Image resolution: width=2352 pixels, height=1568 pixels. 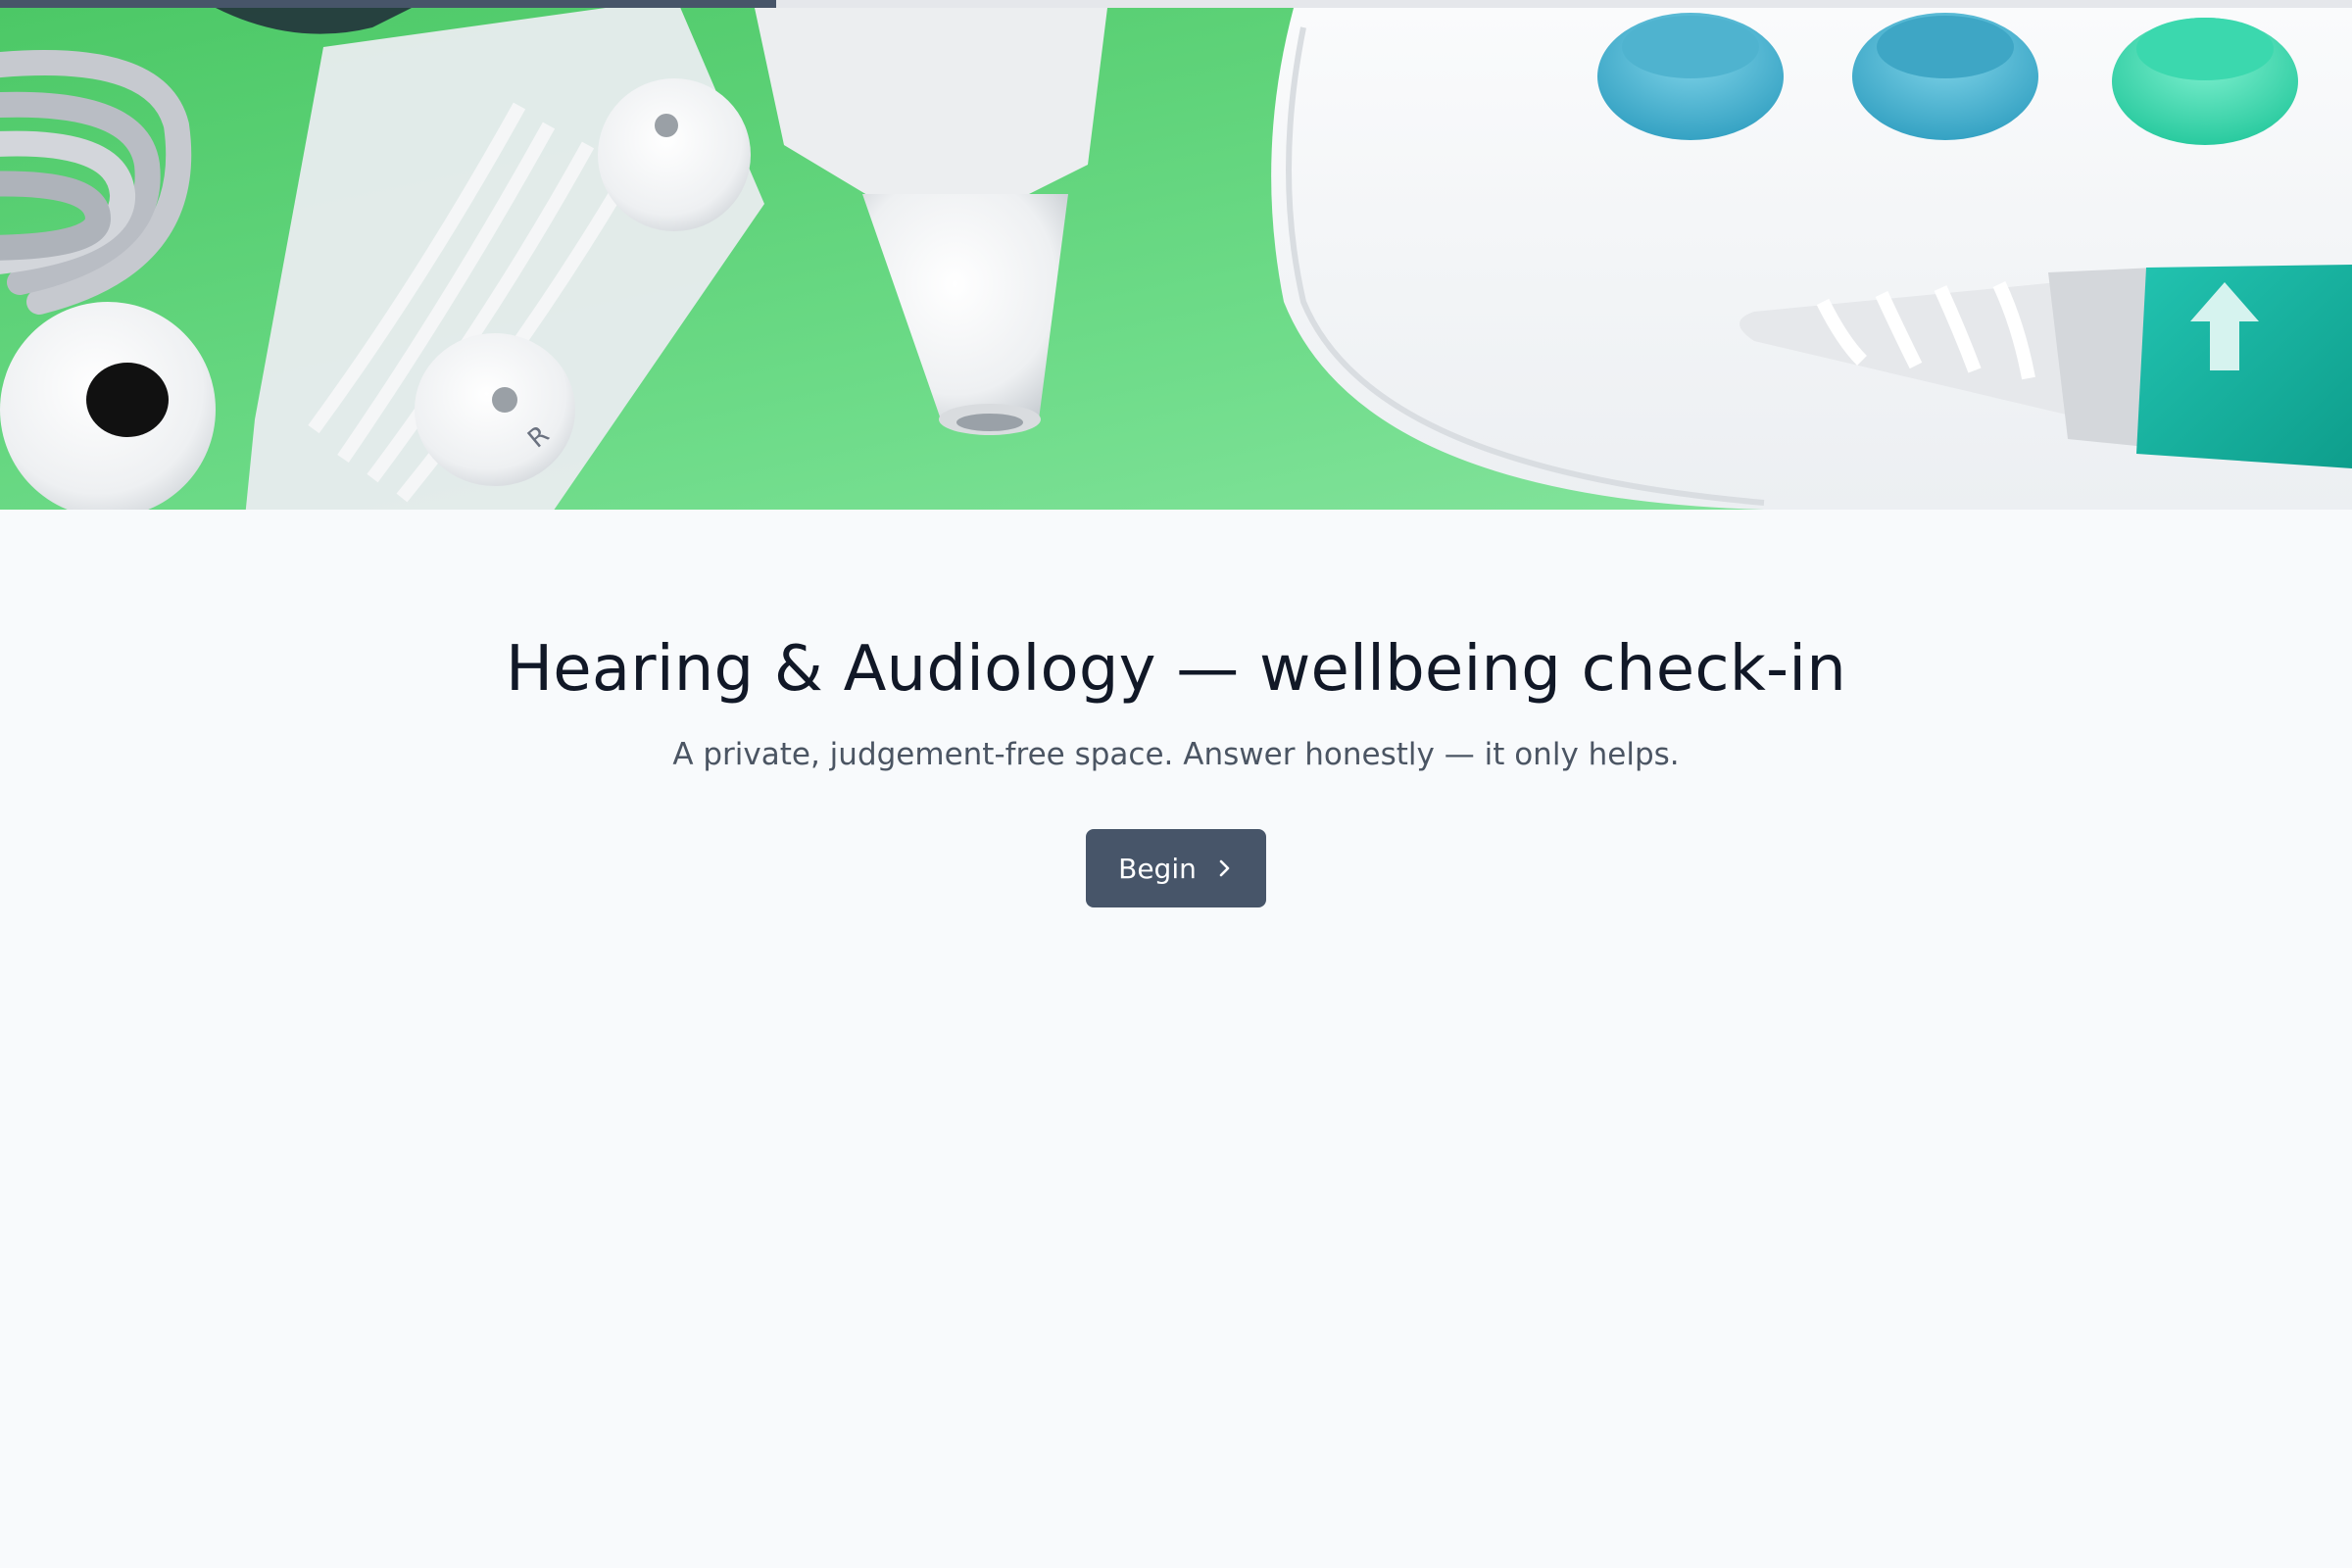 I want to click on progress-bar-fill, so click(x=388, y=4).